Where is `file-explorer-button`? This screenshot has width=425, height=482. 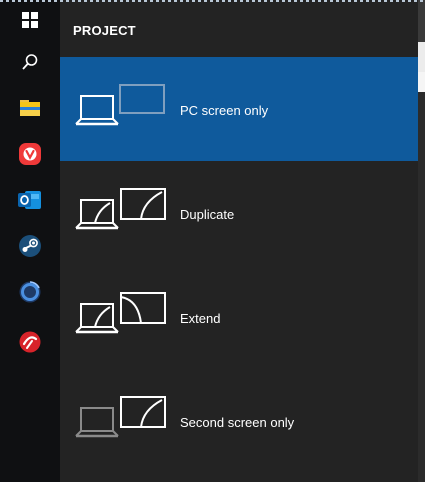 file-explorer-button is located at coordinates (30, 108).